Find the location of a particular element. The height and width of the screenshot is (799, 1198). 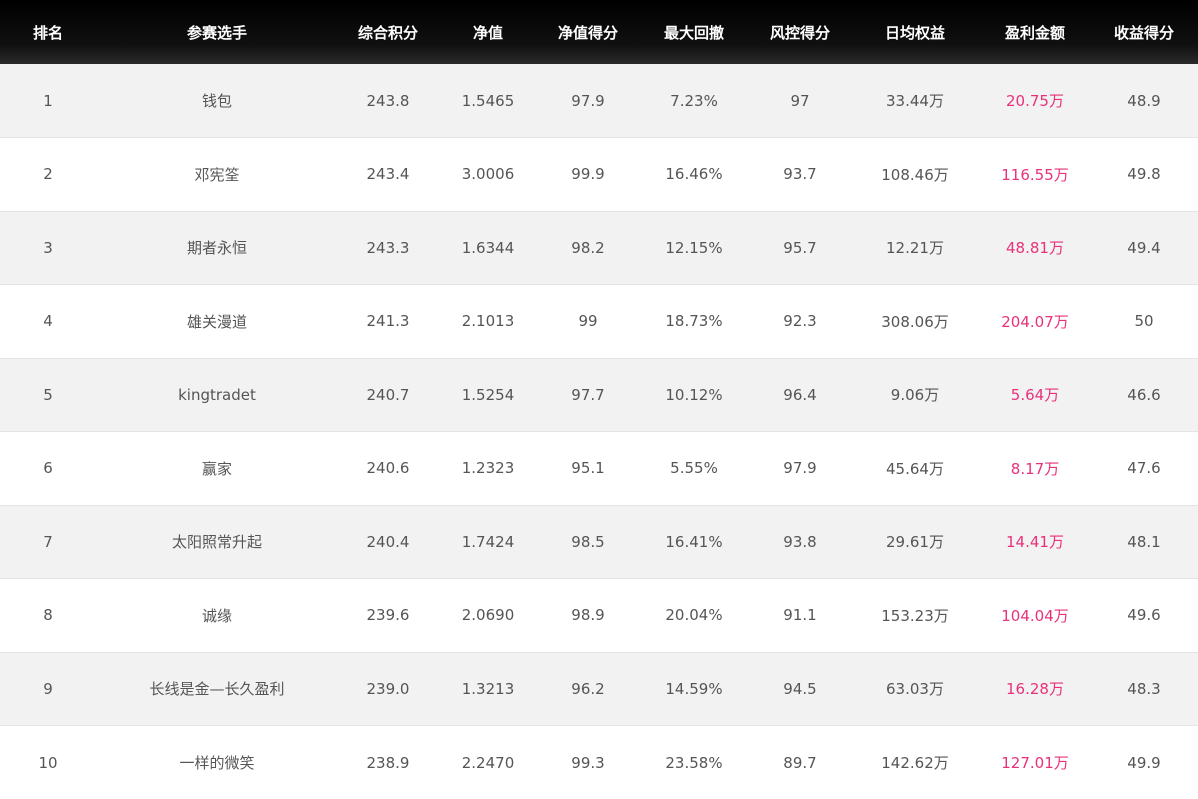

cell-net-value: 2.0690 is located at coordinates (488, 615).